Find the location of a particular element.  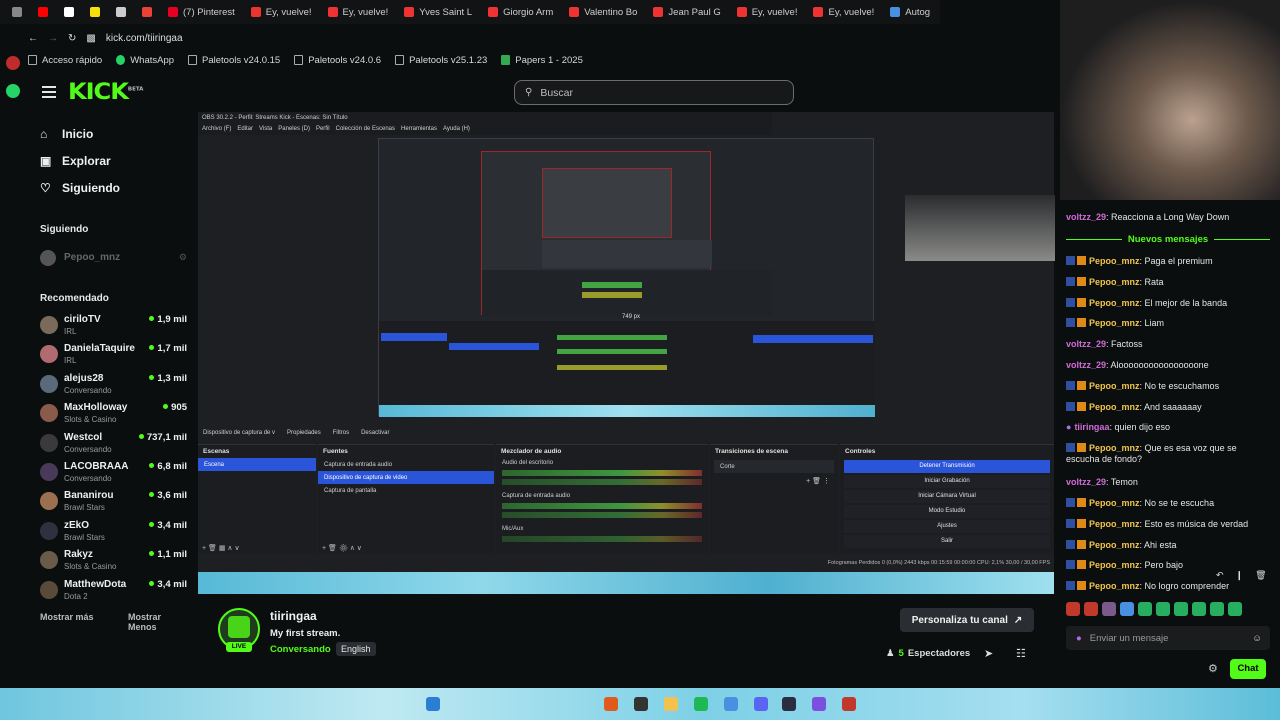

back-icon: ← is located at coordinates (33, 38).